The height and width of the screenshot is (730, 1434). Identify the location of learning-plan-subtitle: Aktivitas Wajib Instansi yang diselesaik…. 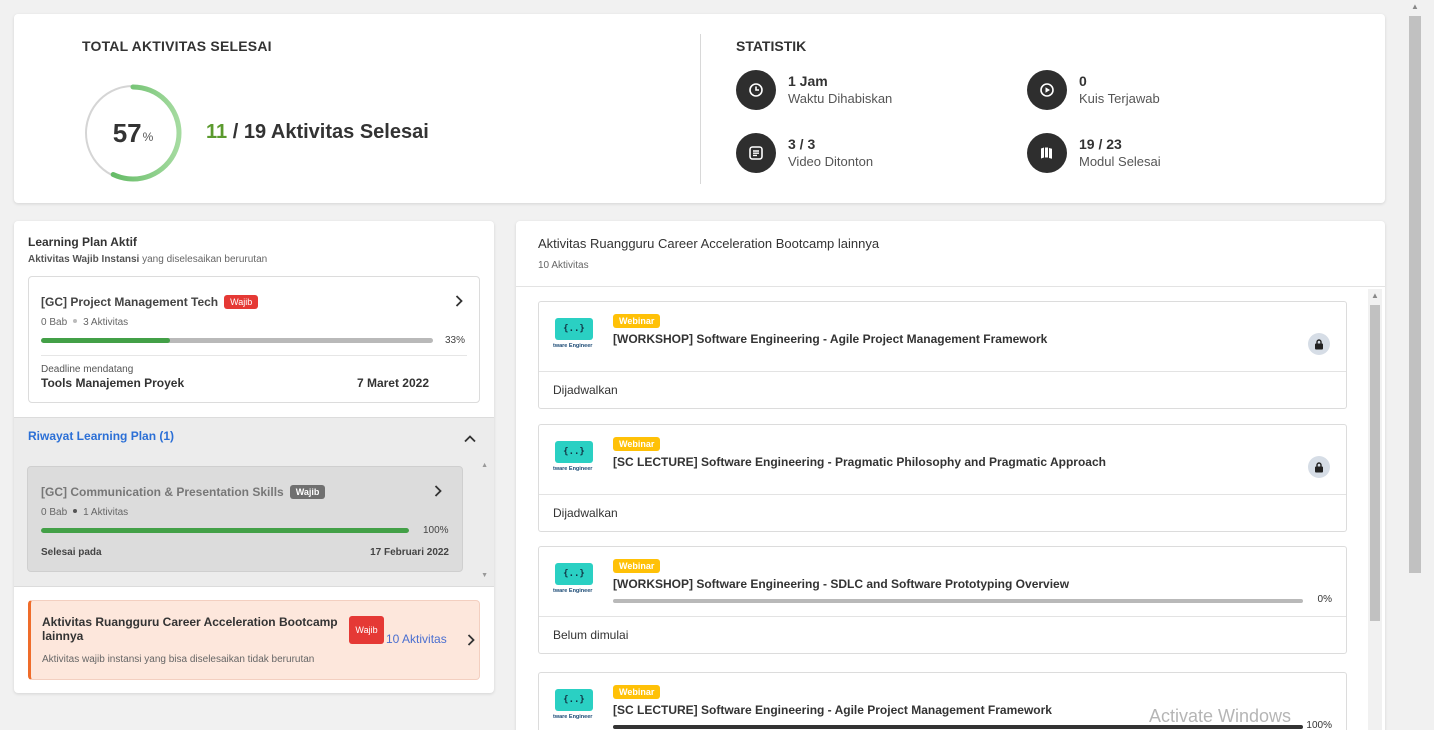
(148, 259).